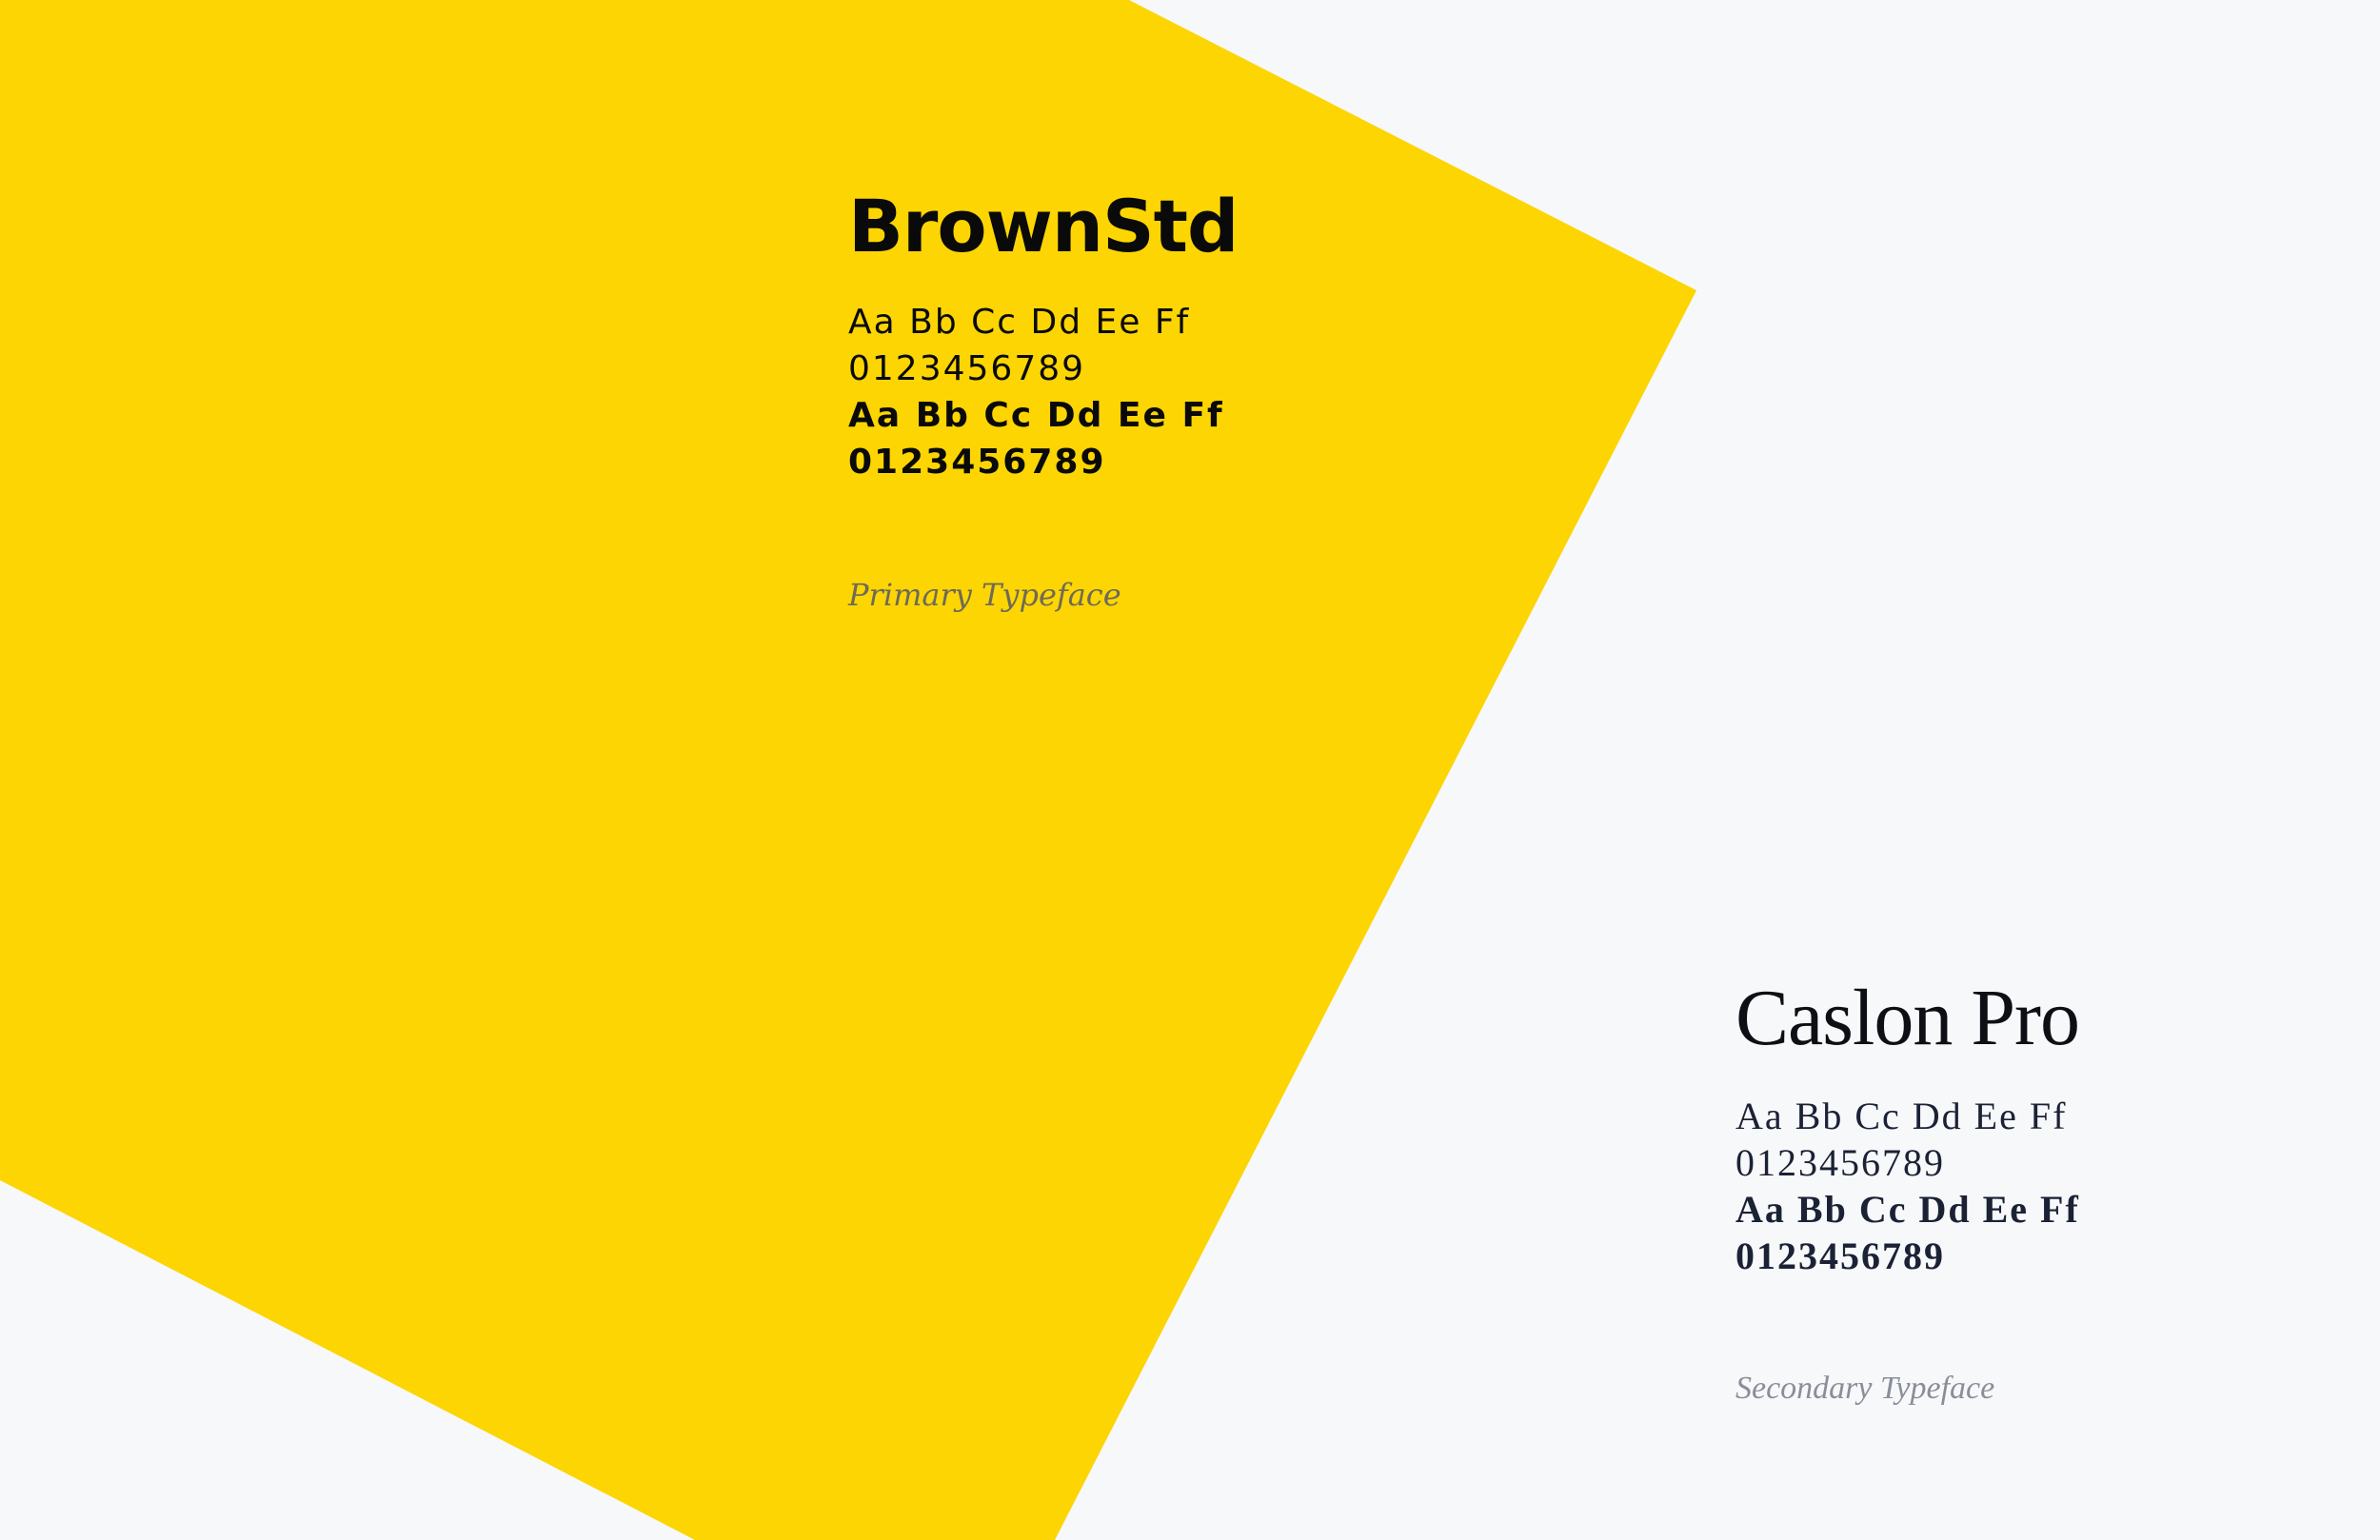 This screenshot has width=2380, height=1540. Describe the element at coordinates (1019, 322) in the screenshot. I see `primary-regular-letters: Aa Bb Cc Dd Ee Ff` at that location.